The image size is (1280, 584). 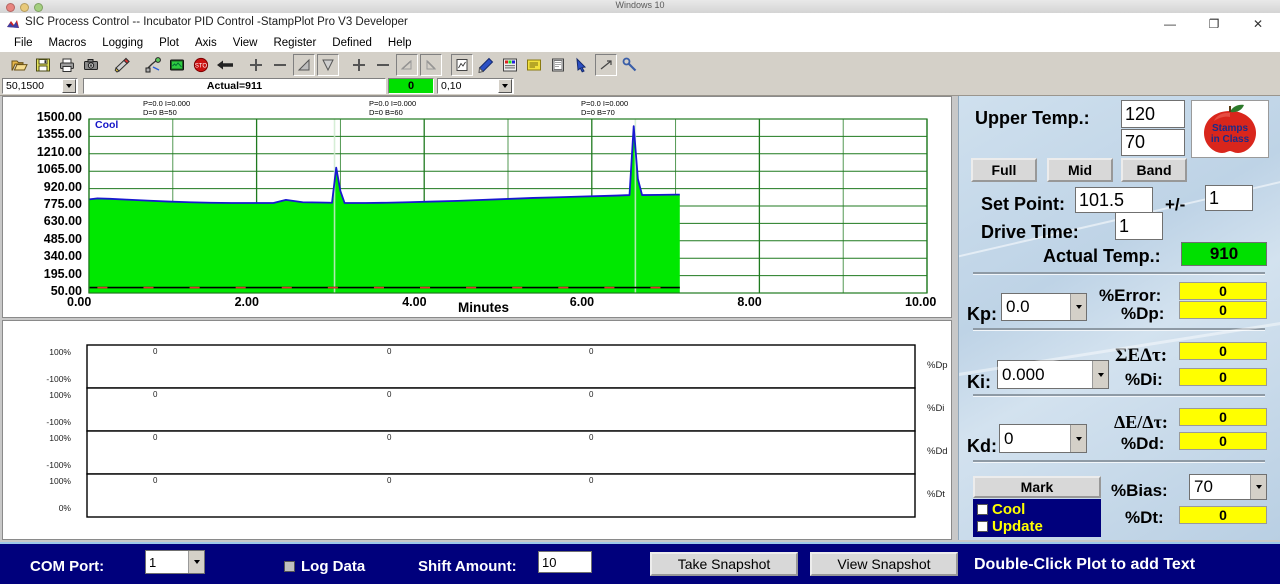 What do you see at coordinates (153, 65) in the screenshot?
I see `connect-icon` at bounding box center [153, 65].